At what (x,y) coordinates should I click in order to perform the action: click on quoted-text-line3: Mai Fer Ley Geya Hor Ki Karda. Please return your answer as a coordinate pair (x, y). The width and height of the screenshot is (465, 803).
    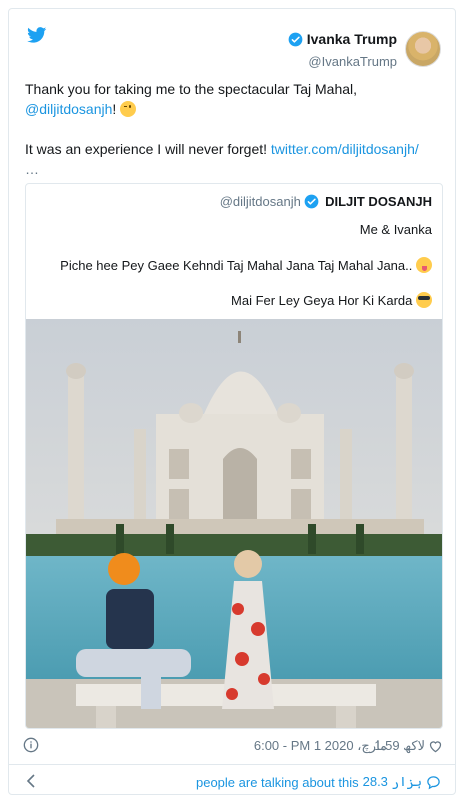
    Looking at the image, I should click on (331, 300).